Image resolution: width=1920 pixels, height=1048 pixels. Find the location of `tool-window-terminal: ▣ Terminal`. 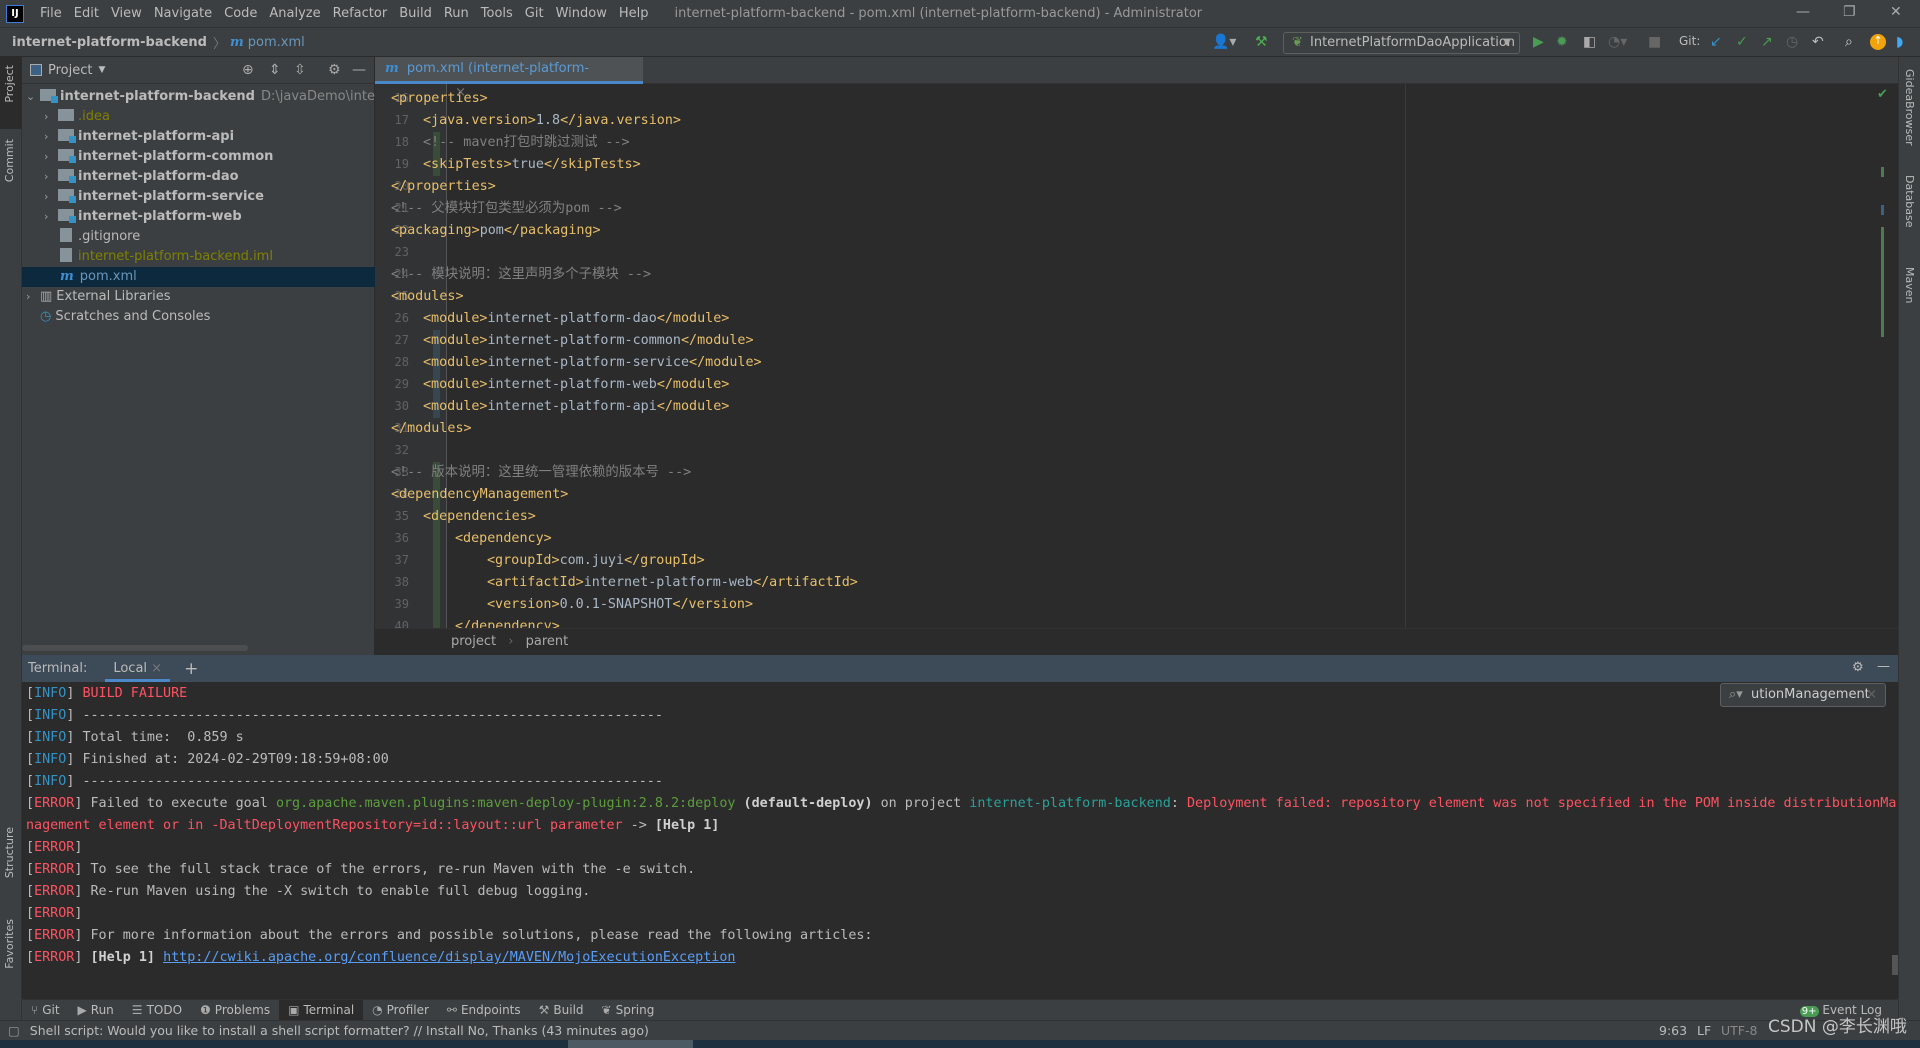

tool-window-terminal: ▣ Terminal is located at coordinates (321, 1010).